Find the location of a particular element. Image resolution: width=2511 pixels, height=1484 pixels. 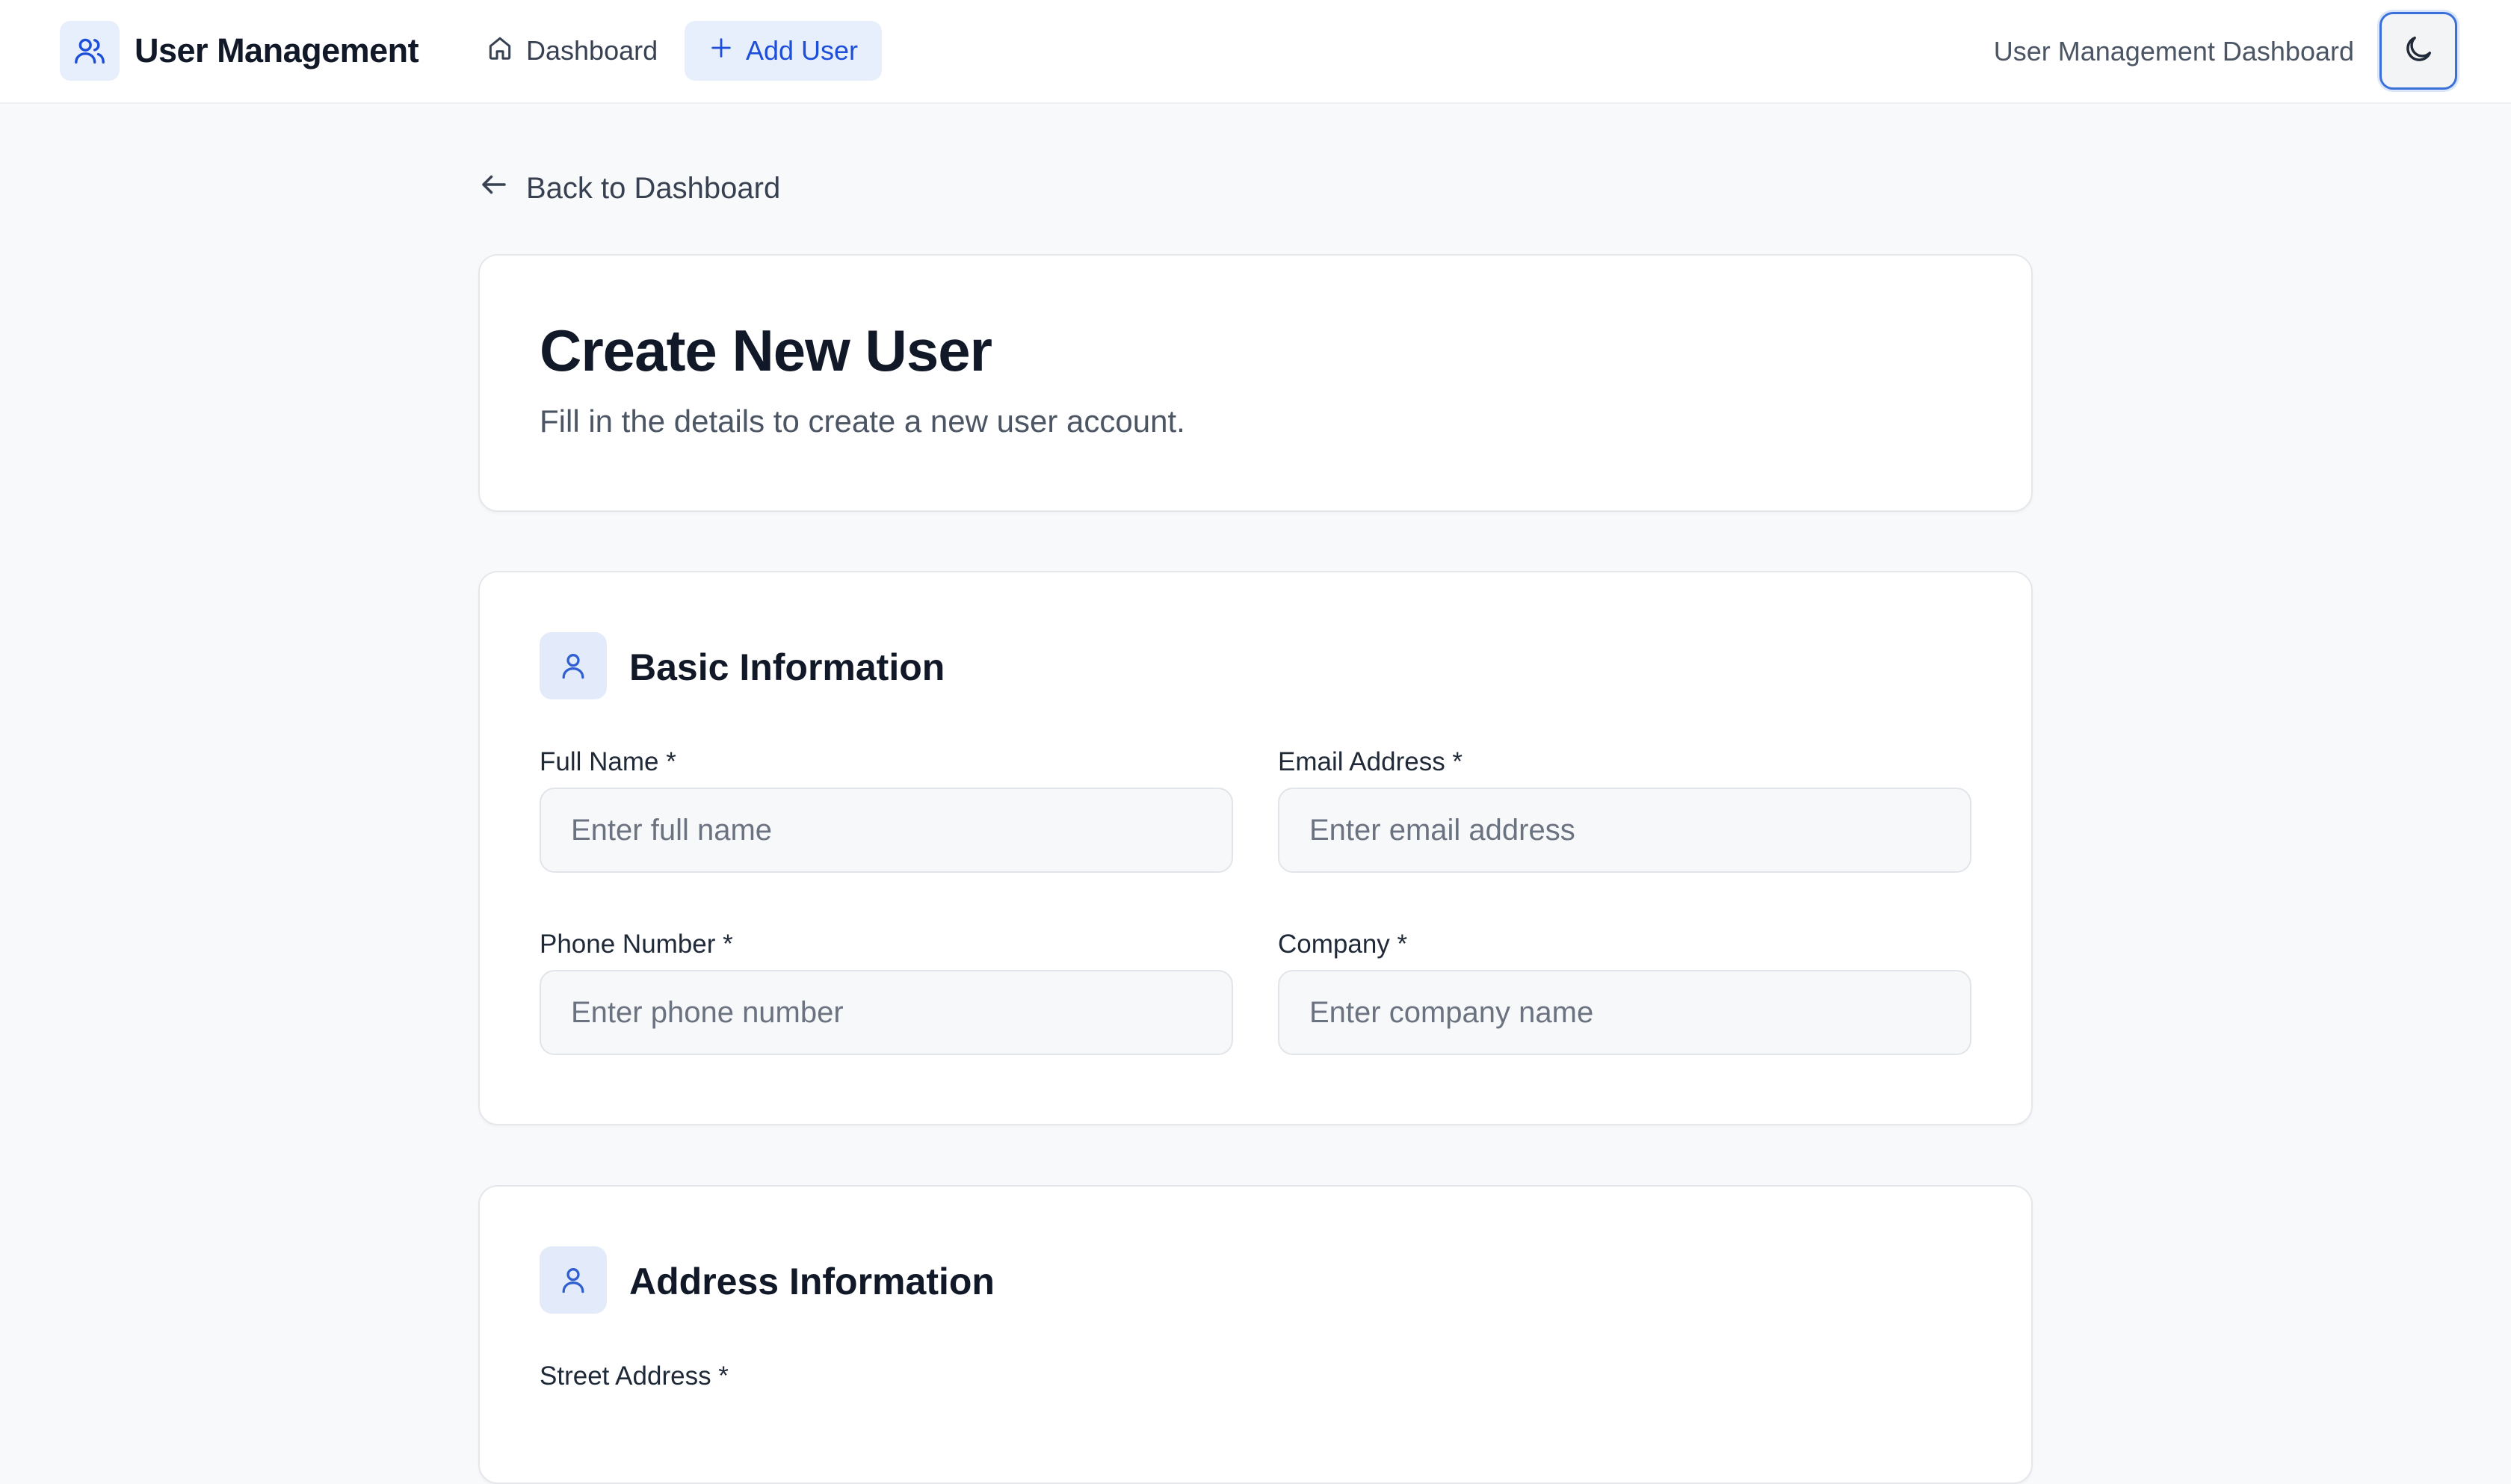

section-title: Basic Information is located at coordinates (787, 667).